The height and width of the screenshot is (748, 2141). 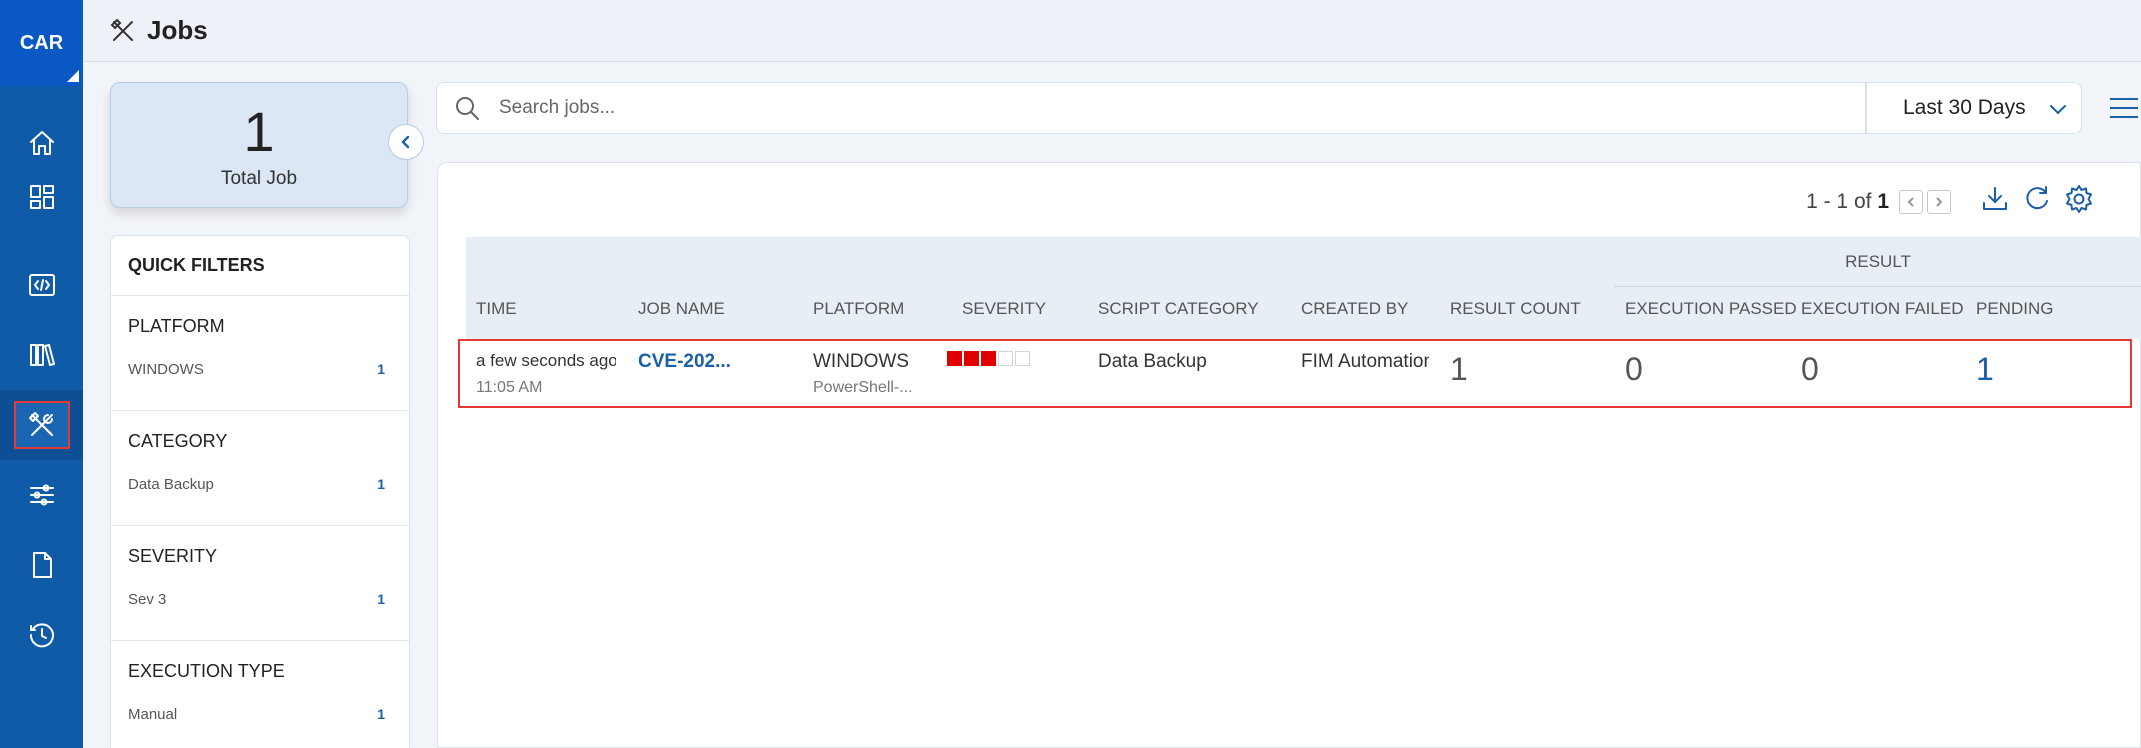 What do you see at coordinates (1178, 309) in the screenshot?
I see `column-header-script-category: SCRIPT CATEGORY` at bounding box center [1178, 309].